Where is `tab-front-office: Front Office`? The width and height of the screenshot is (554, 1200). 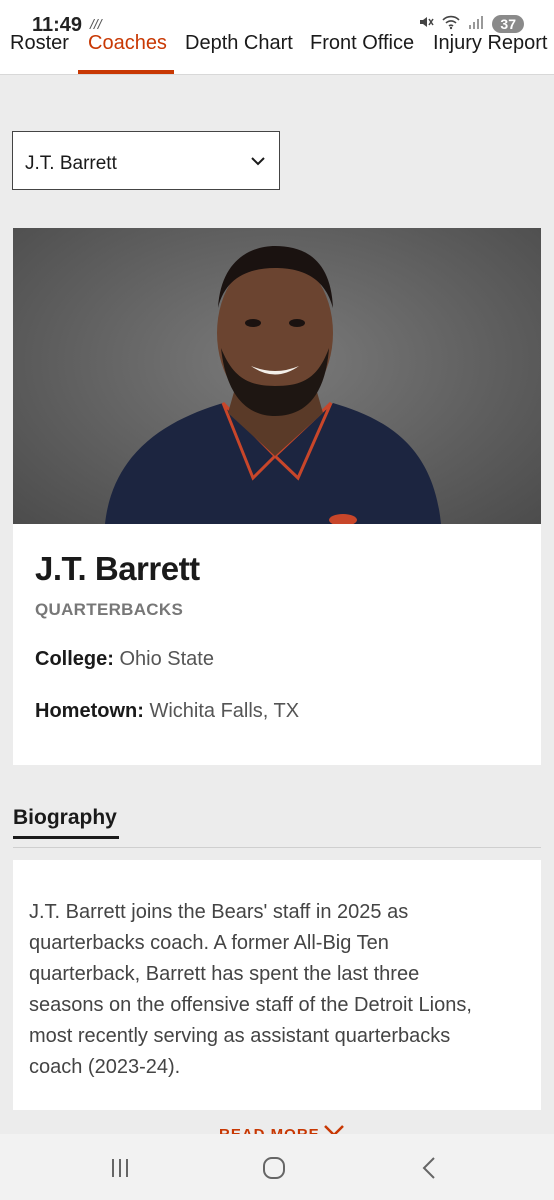
tab-front-office: Front Office is located at coordinates (362, 43).